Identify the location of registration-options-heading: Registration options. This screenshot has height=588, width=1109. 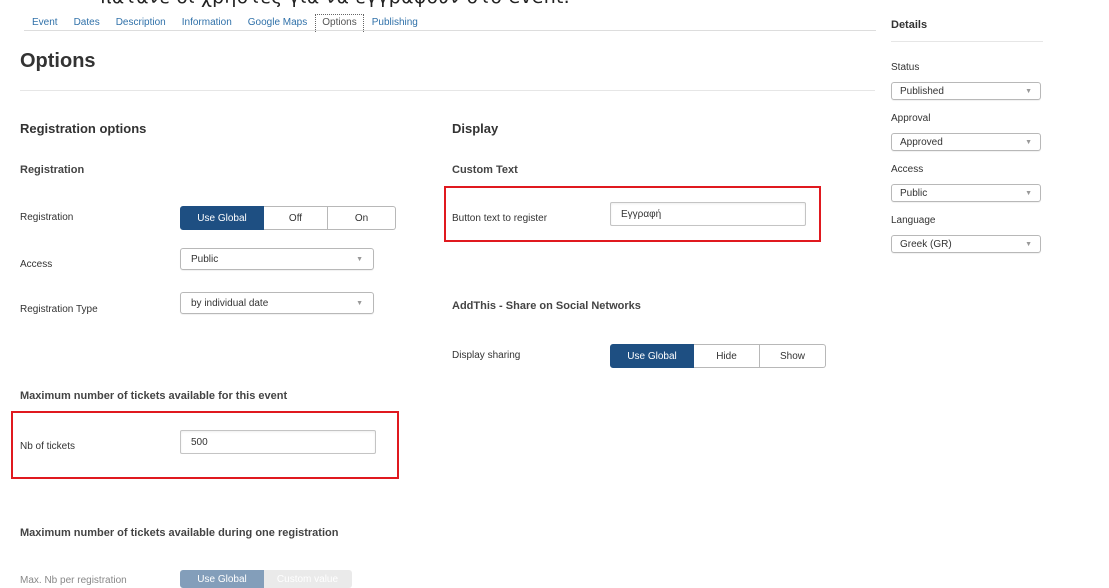
(83, 128).